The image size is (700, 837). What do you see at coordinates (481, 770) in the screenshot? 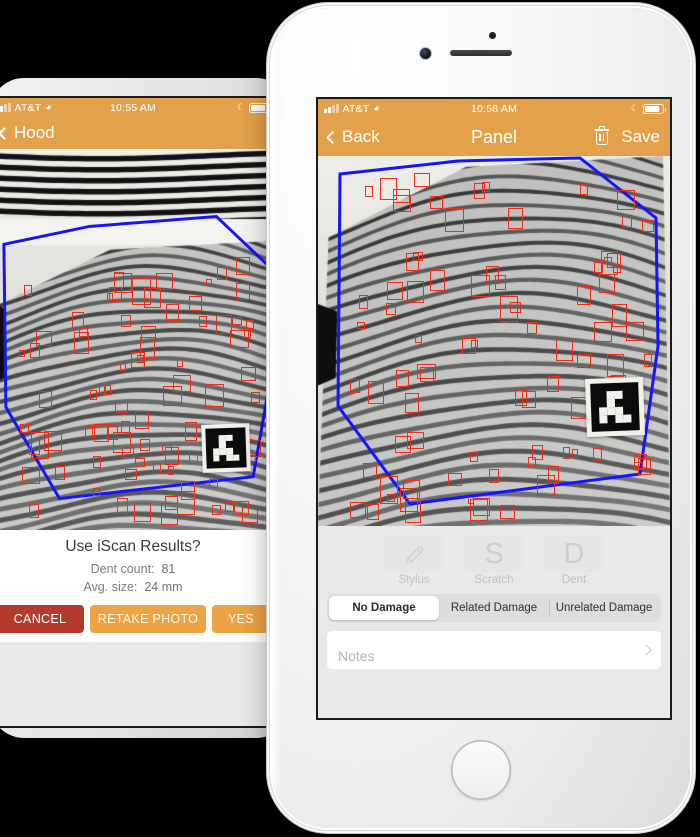
I see `home-button` at bounding box center [481, 770].